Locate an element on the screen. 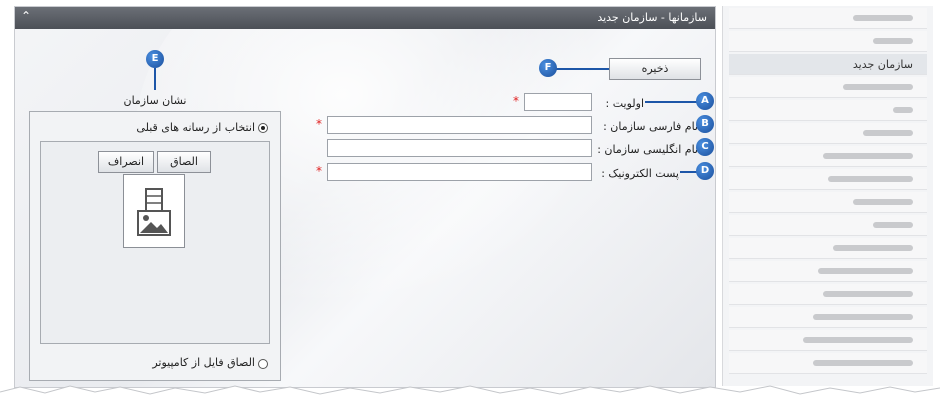 This screenshot has width=940, height=419. upload-from-computer-label: الصاق فایل از کامپیوتر is located at coordinates (203, 362).